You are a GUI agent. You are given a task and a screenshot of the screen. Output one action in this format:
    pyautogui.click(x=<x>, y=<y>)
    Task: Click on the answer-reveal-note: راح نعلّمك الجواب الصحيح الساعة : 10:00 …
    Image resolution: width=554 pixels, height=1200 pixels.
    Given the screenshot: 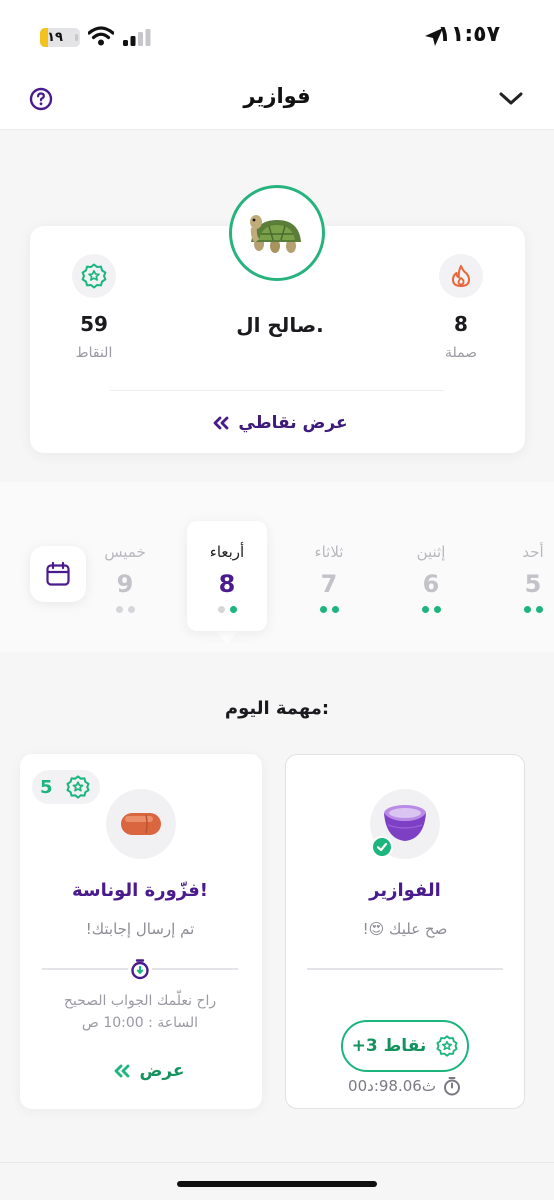 What is the action you would take?
    pyautogui.click(x=140, y=1012)
    